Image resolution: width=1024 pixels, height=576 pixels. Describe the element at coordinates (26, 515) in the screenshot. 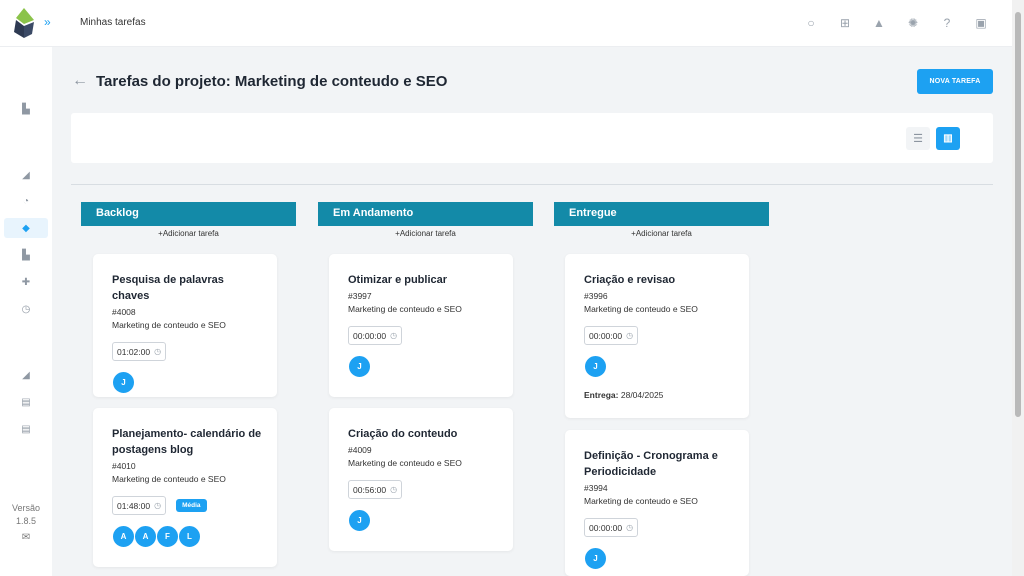

I see `version-info: Versão 1.8.5` at that location.